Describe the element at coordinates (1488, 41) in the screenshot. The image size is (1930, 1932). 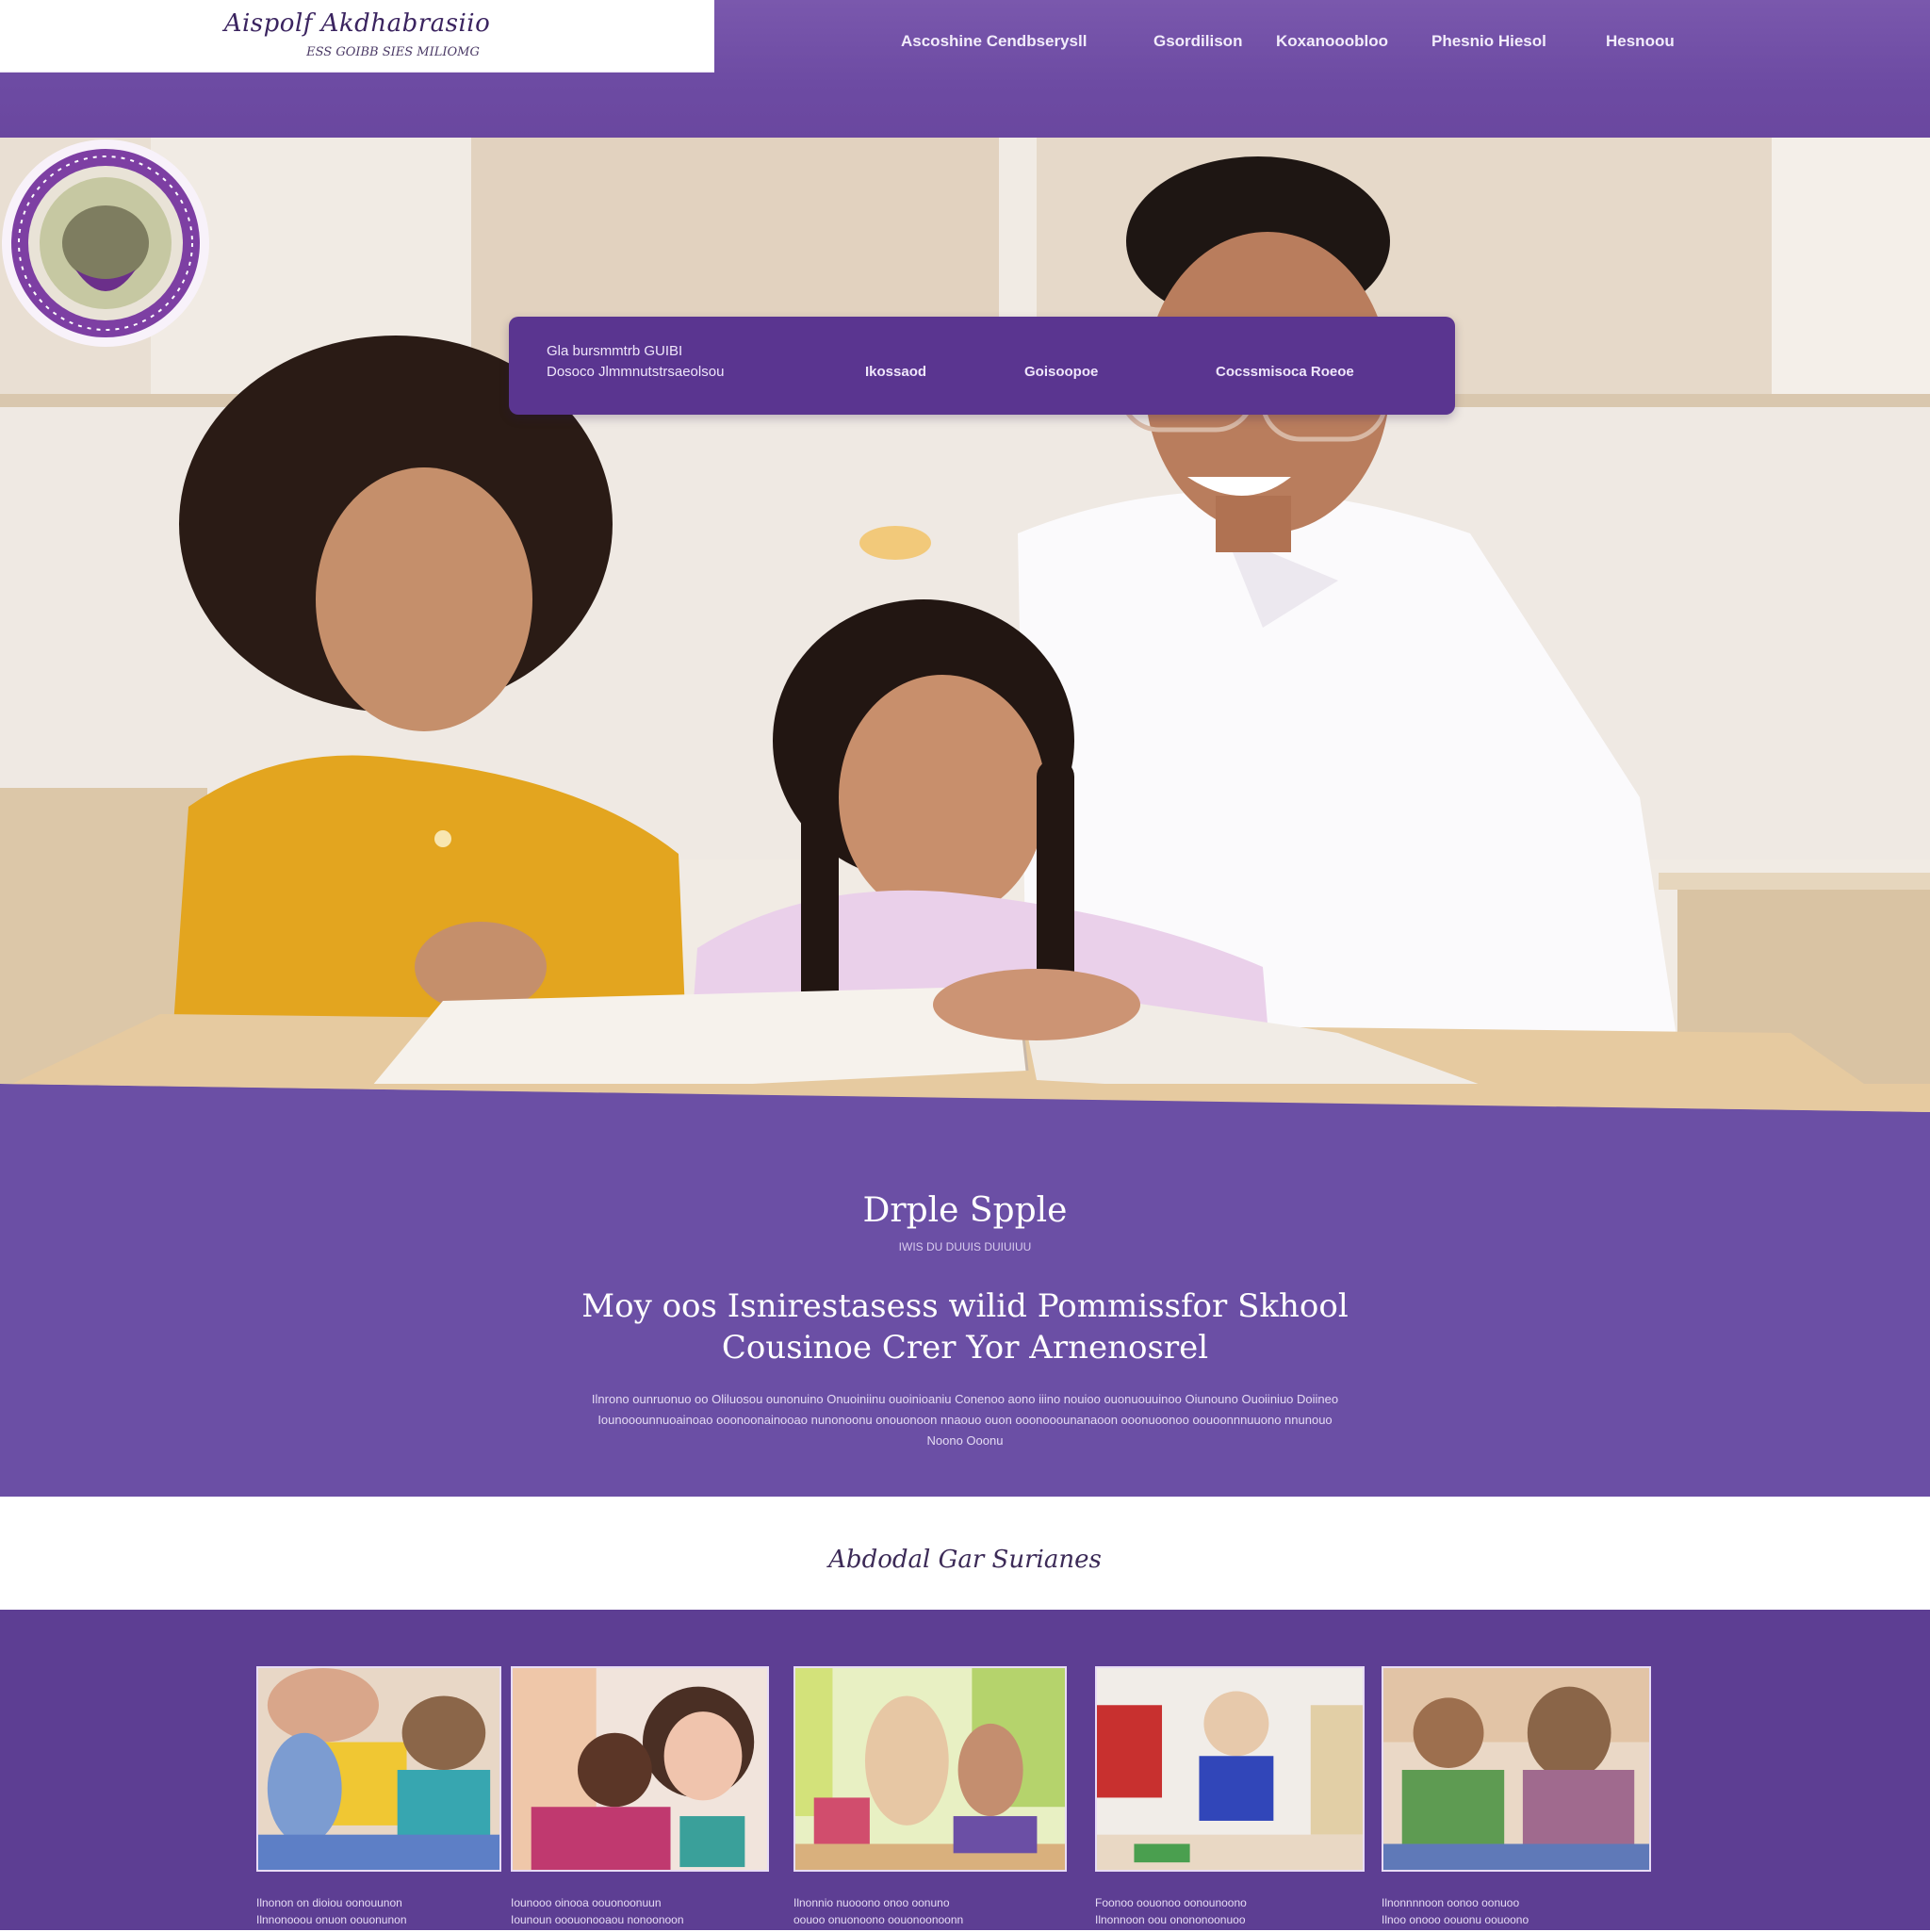
I see `nav-link-4: Phesnio Hiesol` at that location.